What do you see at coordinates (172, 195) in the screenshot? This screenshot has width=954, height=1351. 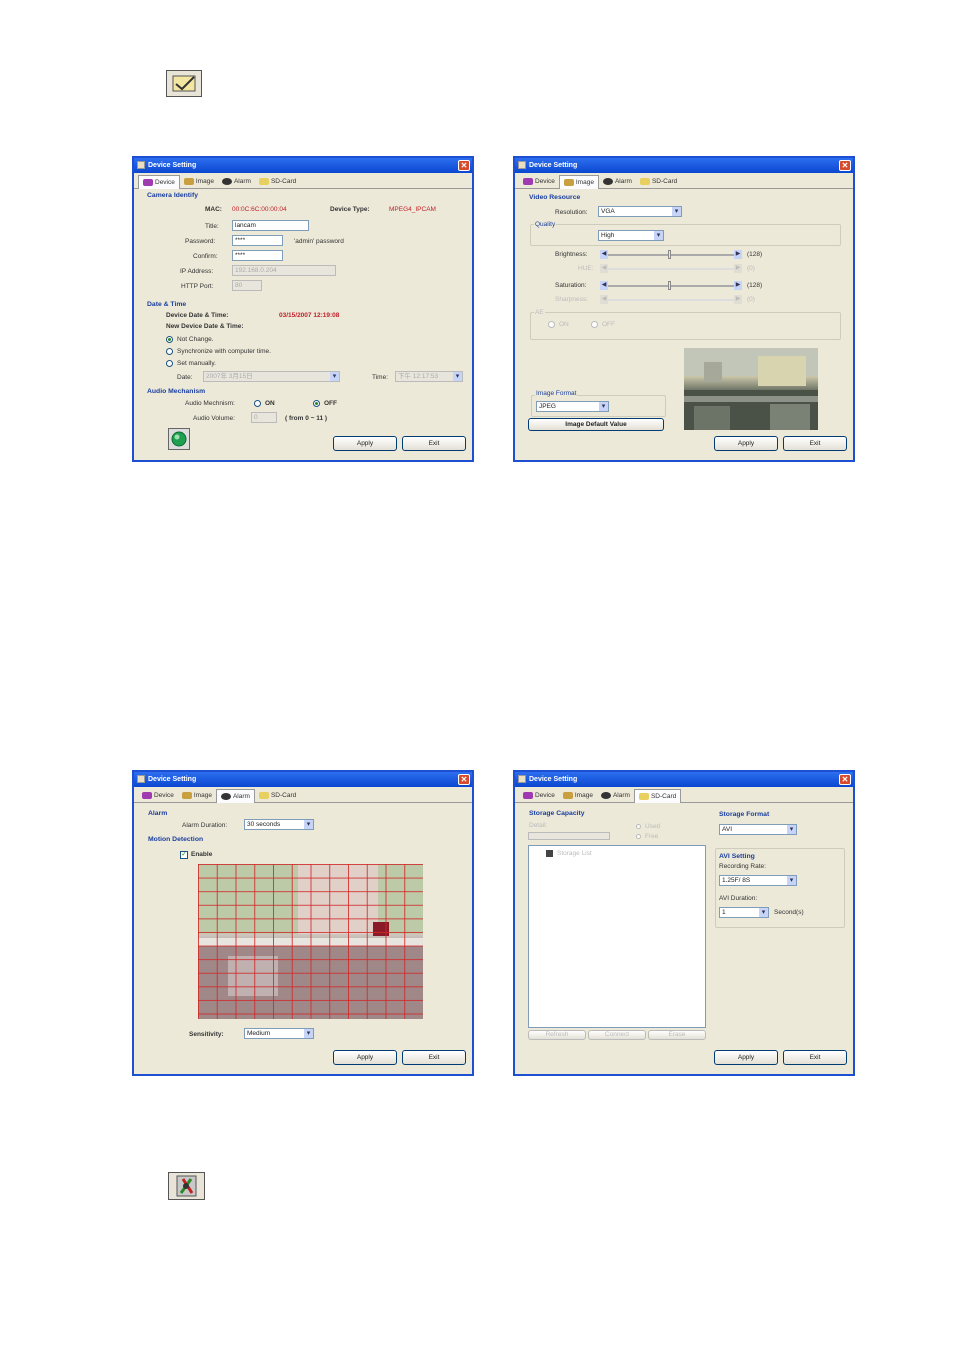 I see `section-camera-identify: Camera Identify` at bounding box center [172, 195].